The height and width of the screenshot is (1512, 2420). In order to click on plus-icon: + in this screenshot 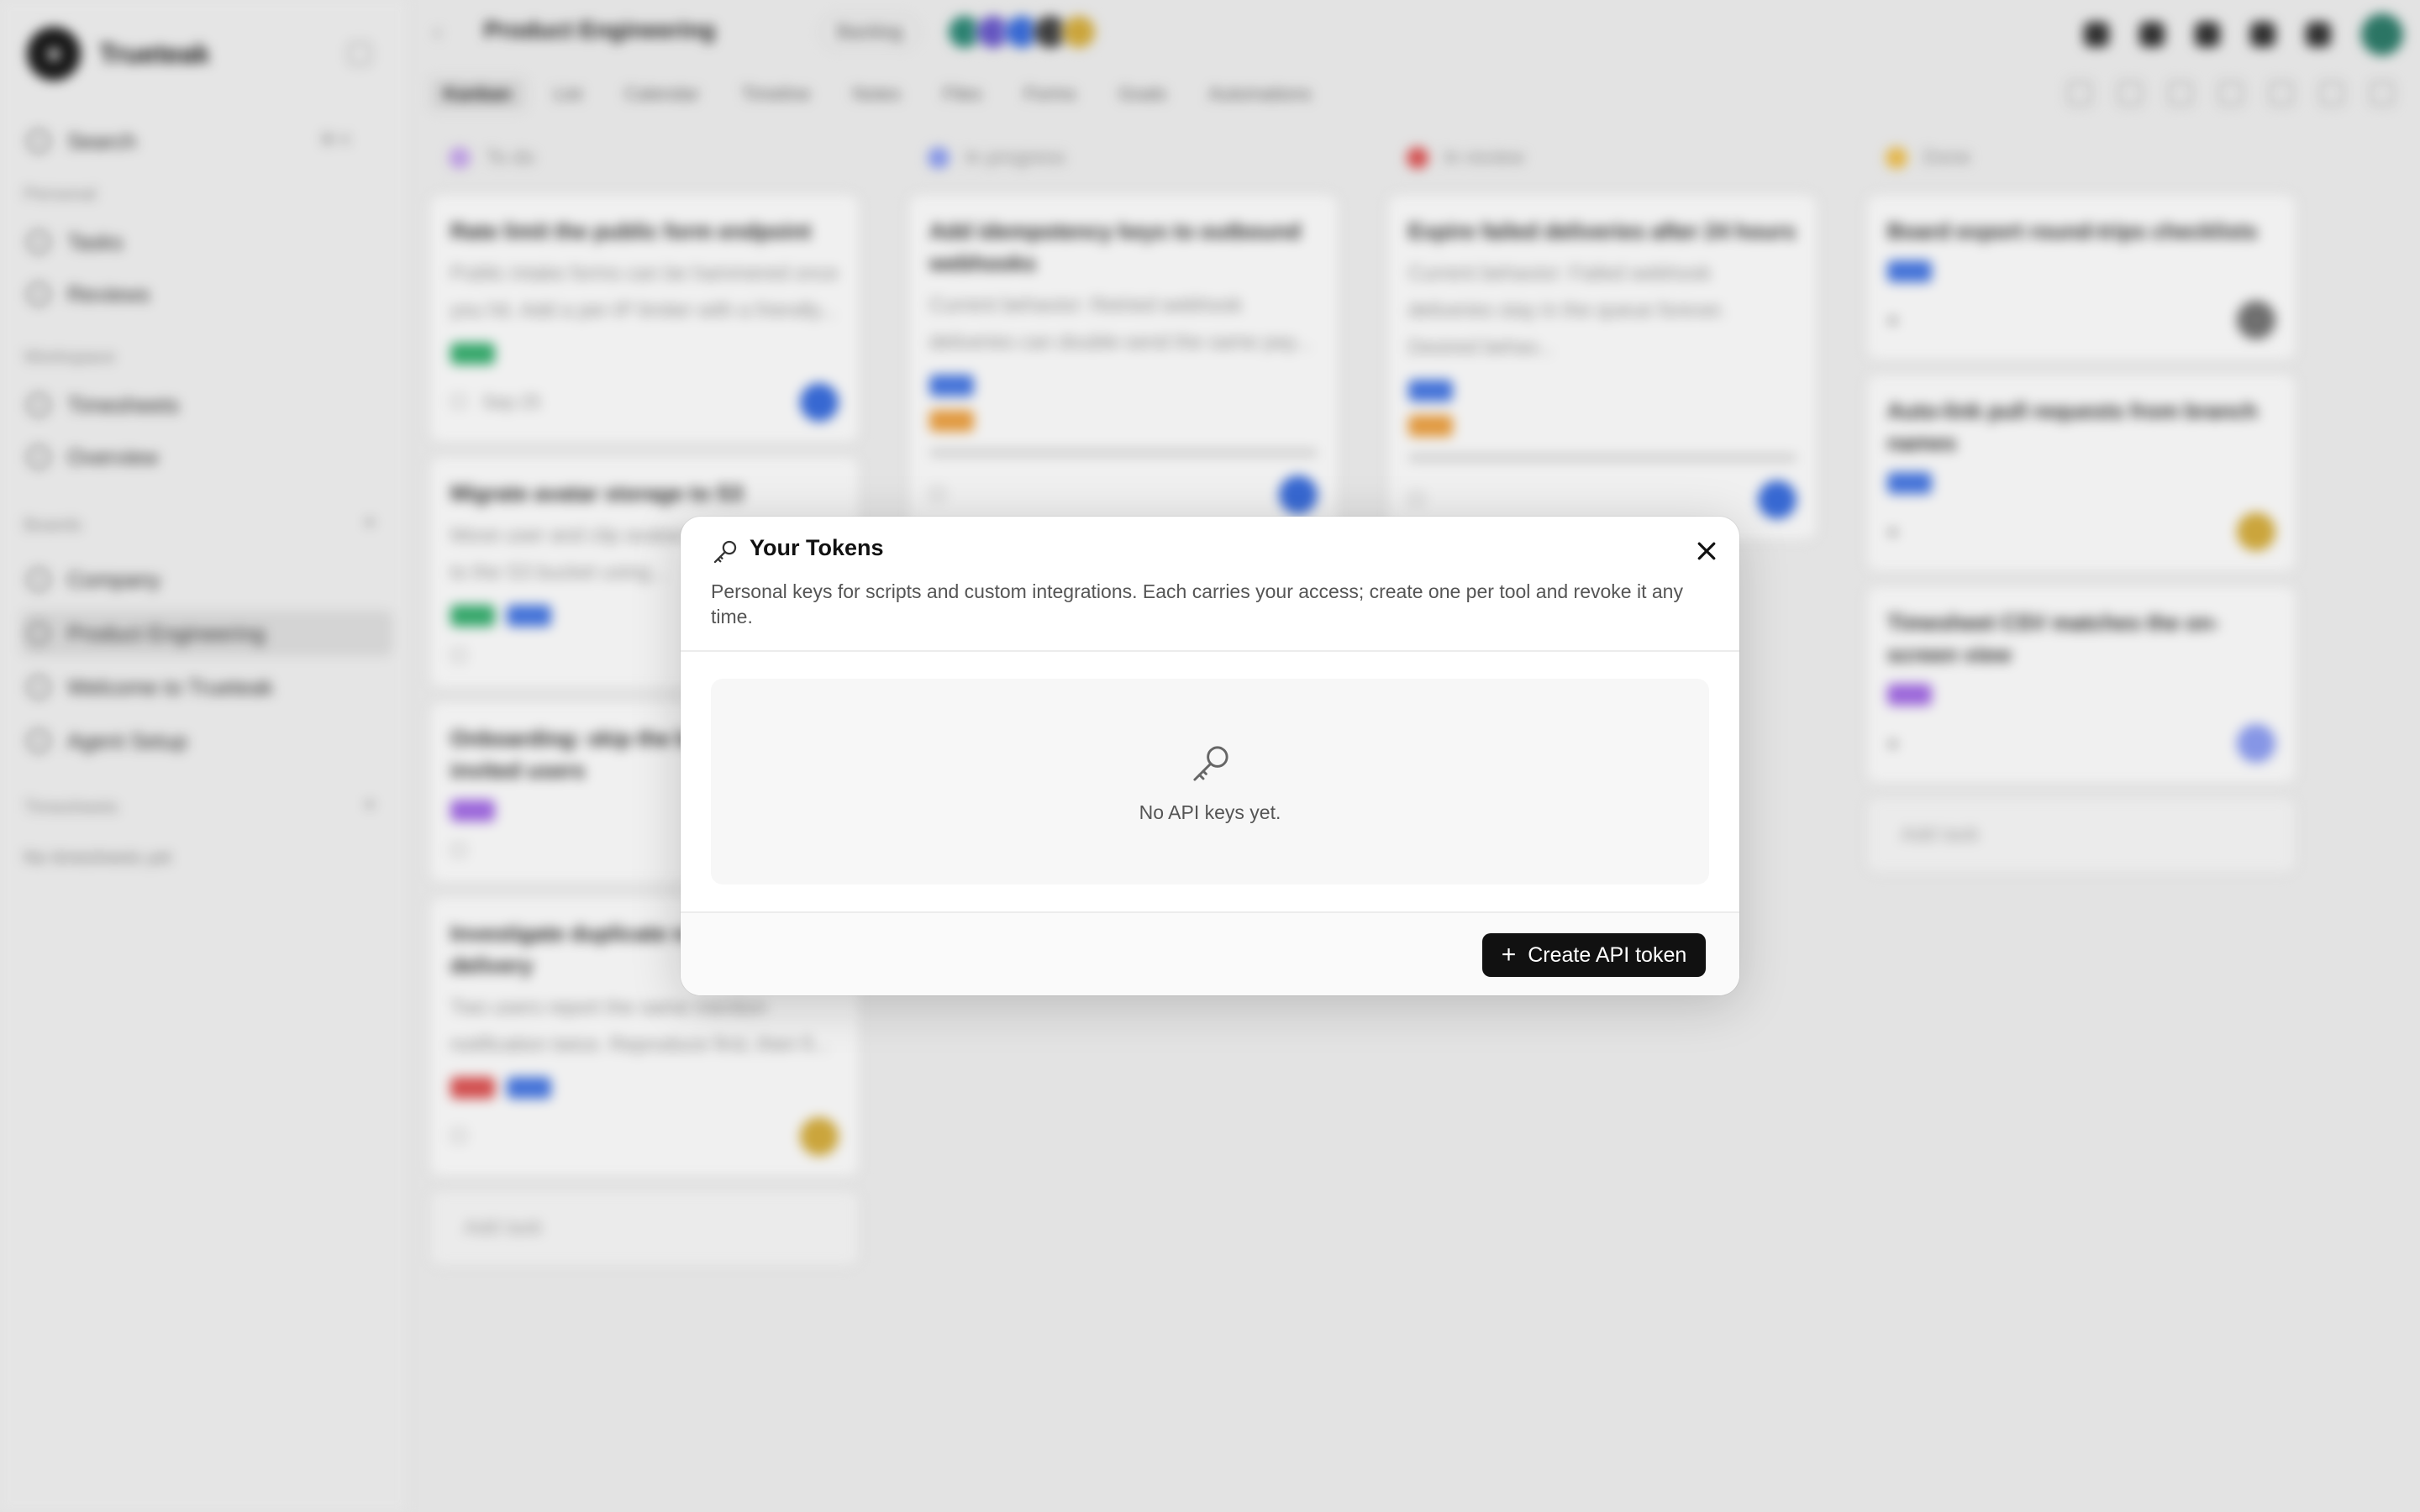, I will do `click(1509, 955)`.